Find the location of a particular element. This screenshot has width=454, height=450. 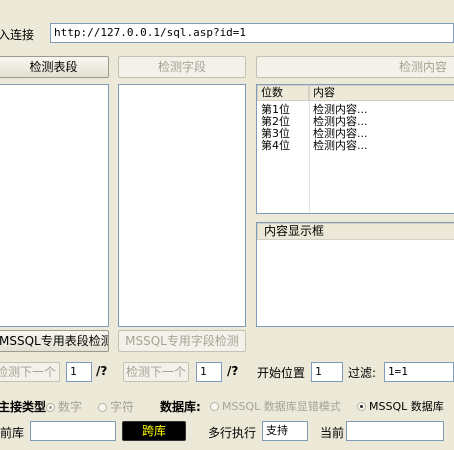

cross-db-button: 跨库 is located at coordinates (154, 431).